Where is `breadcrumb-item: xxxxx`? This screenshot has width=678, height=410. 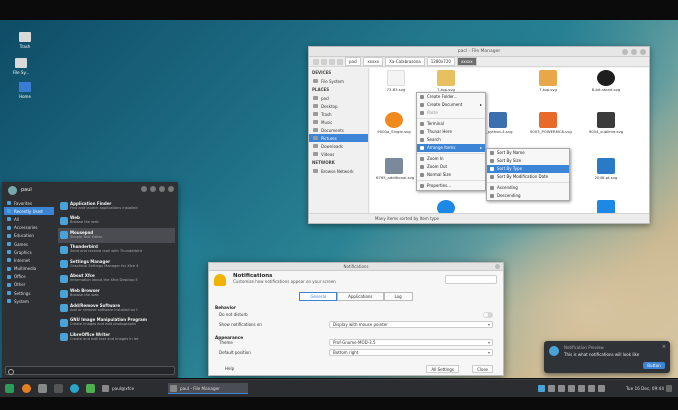
breadcrumb-item: xxxxx is located at coordinates (373, 61).